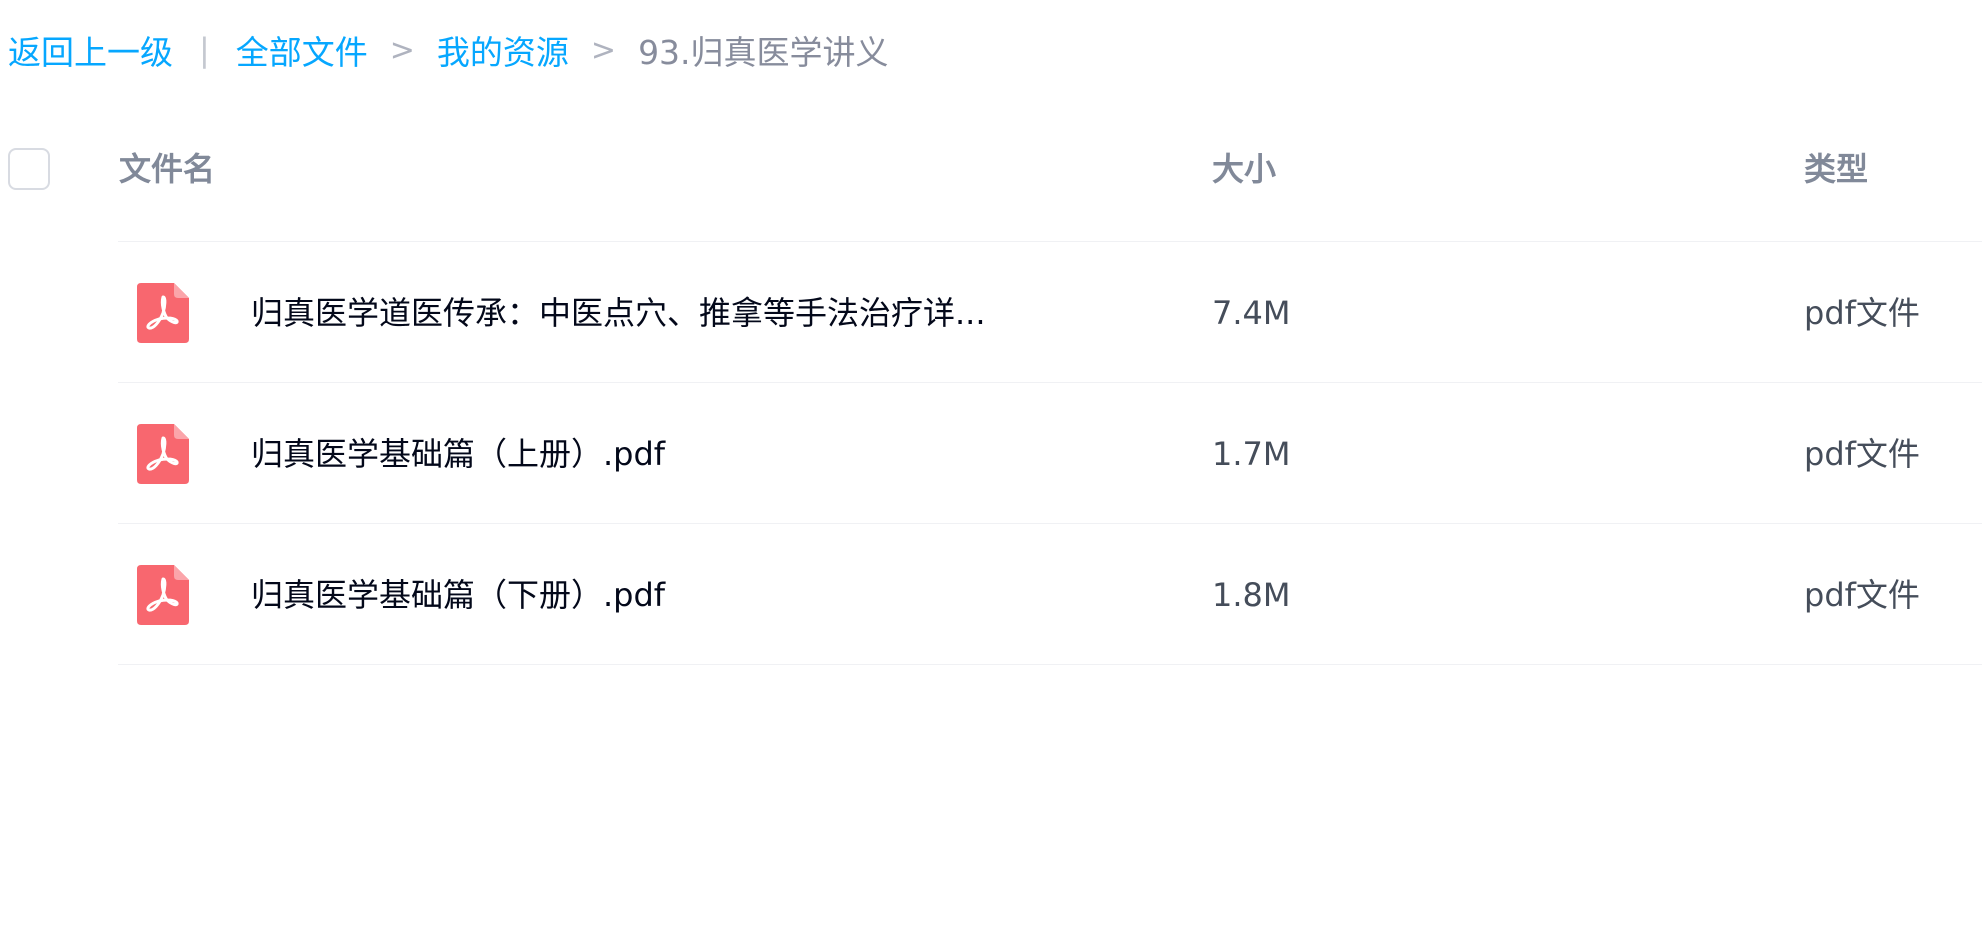 Image resolution: width=1982 pixels, height=948 pixels. What do you see at coordinates (1244, 169) in the screenshot?
I see `column-header-size: 大小` at bounding box center [1244, 169].